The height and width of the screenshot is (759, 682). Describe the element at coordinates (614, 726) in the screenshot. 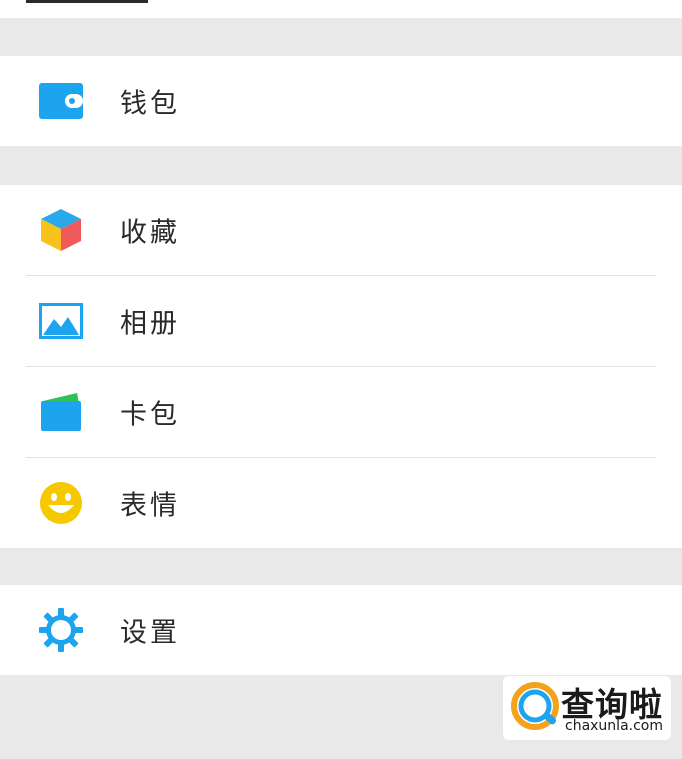

I see `watermark-domain: chaxunla.com` at that location.